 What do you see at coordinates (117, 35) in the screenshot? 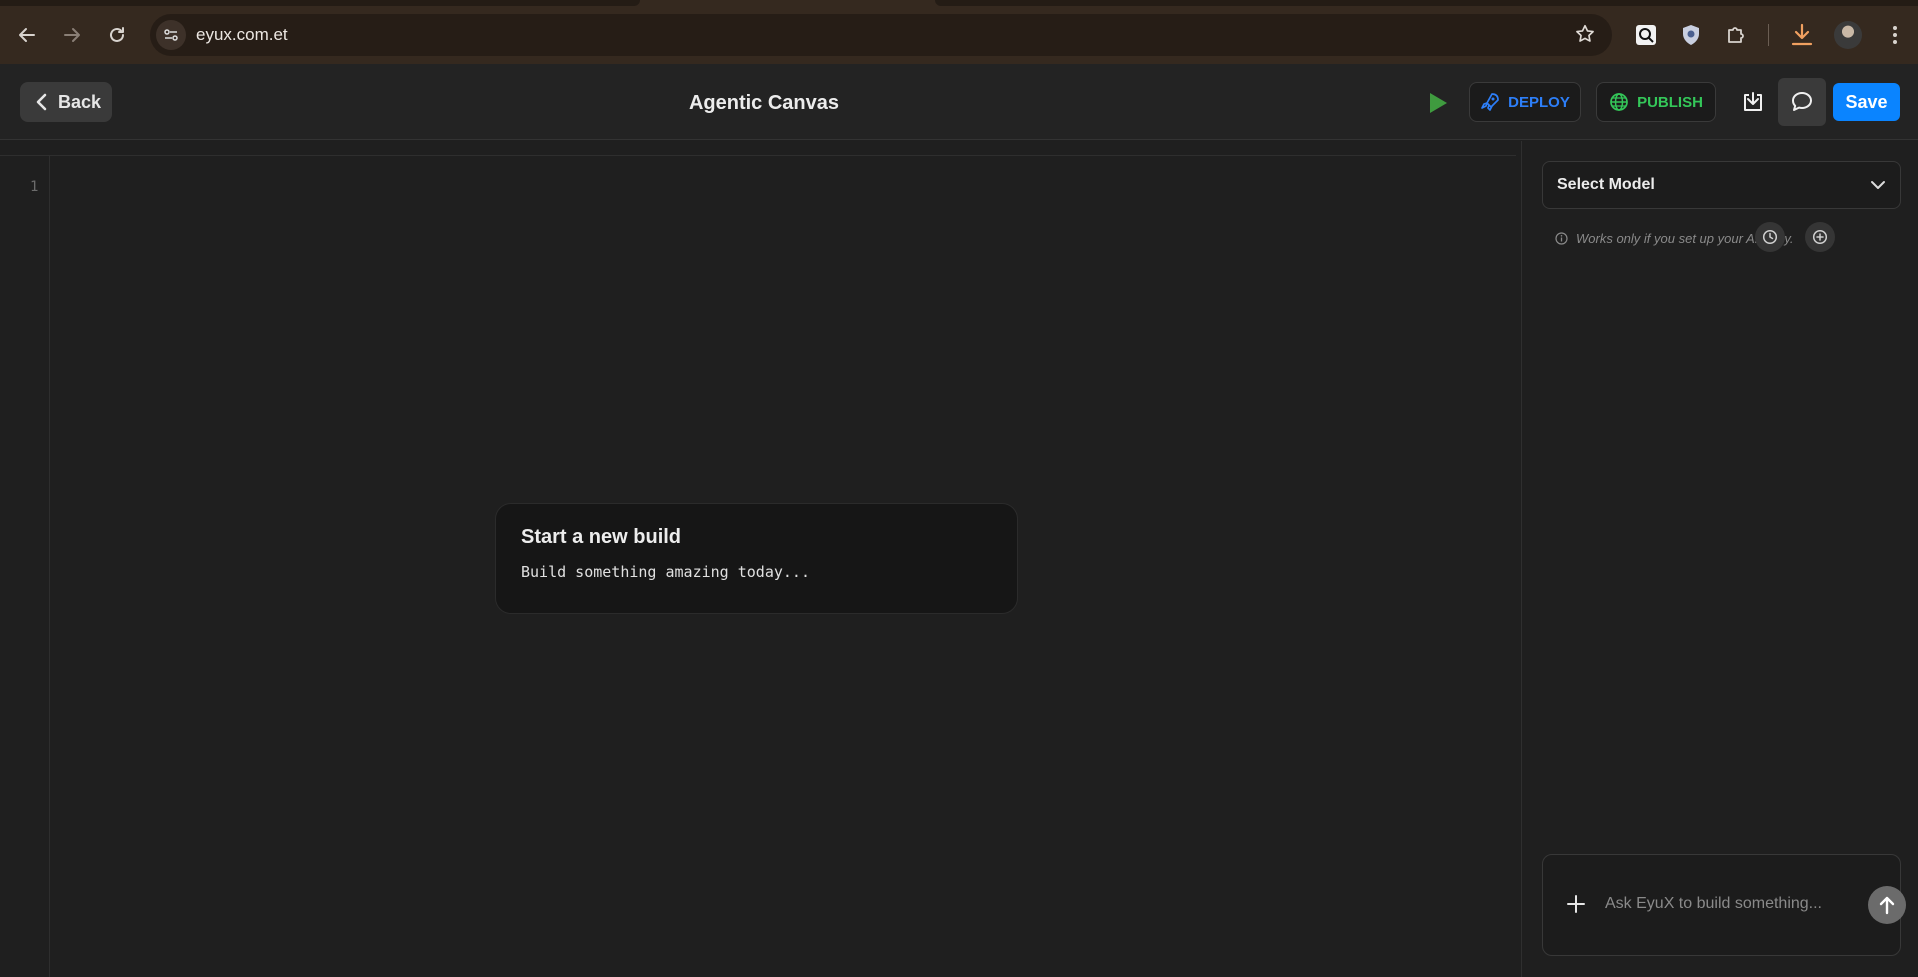
I see `reload-icon` at bounding box center [117, 35].